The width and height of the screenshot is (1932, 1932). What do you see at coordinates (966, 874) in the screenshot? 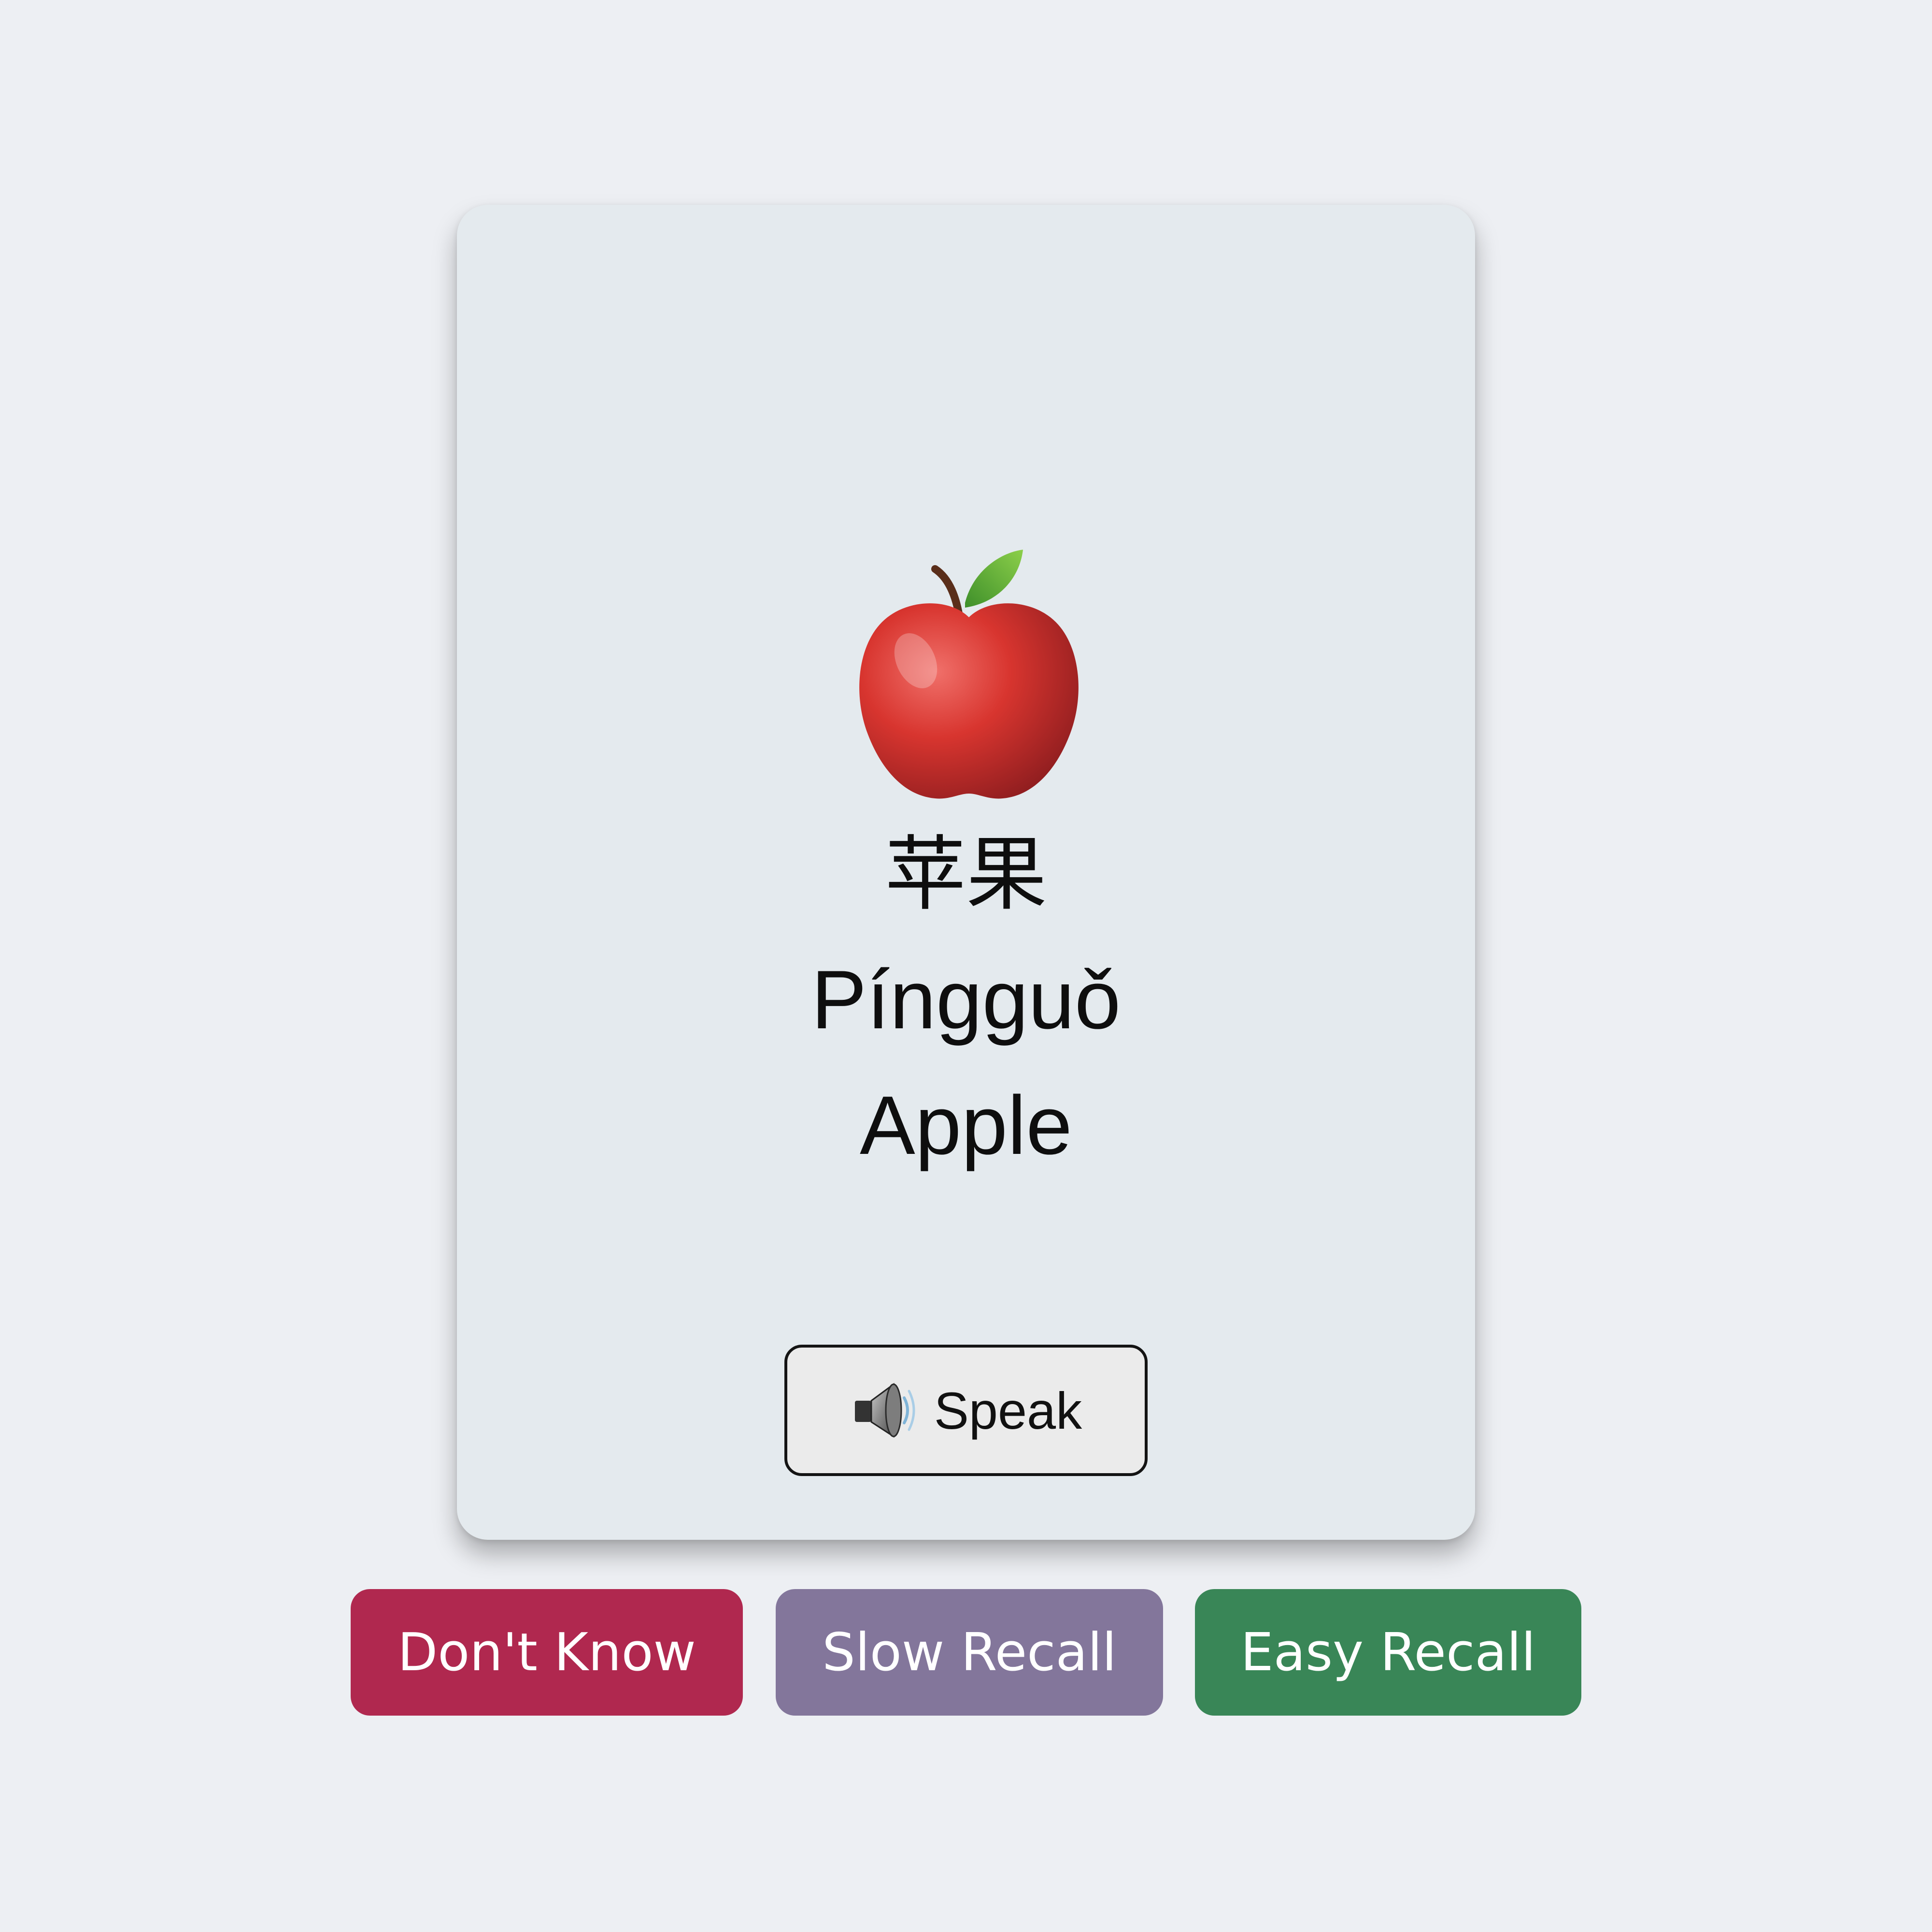
I see `hanzi-text: 苹果` at bounding box center [966, 874].